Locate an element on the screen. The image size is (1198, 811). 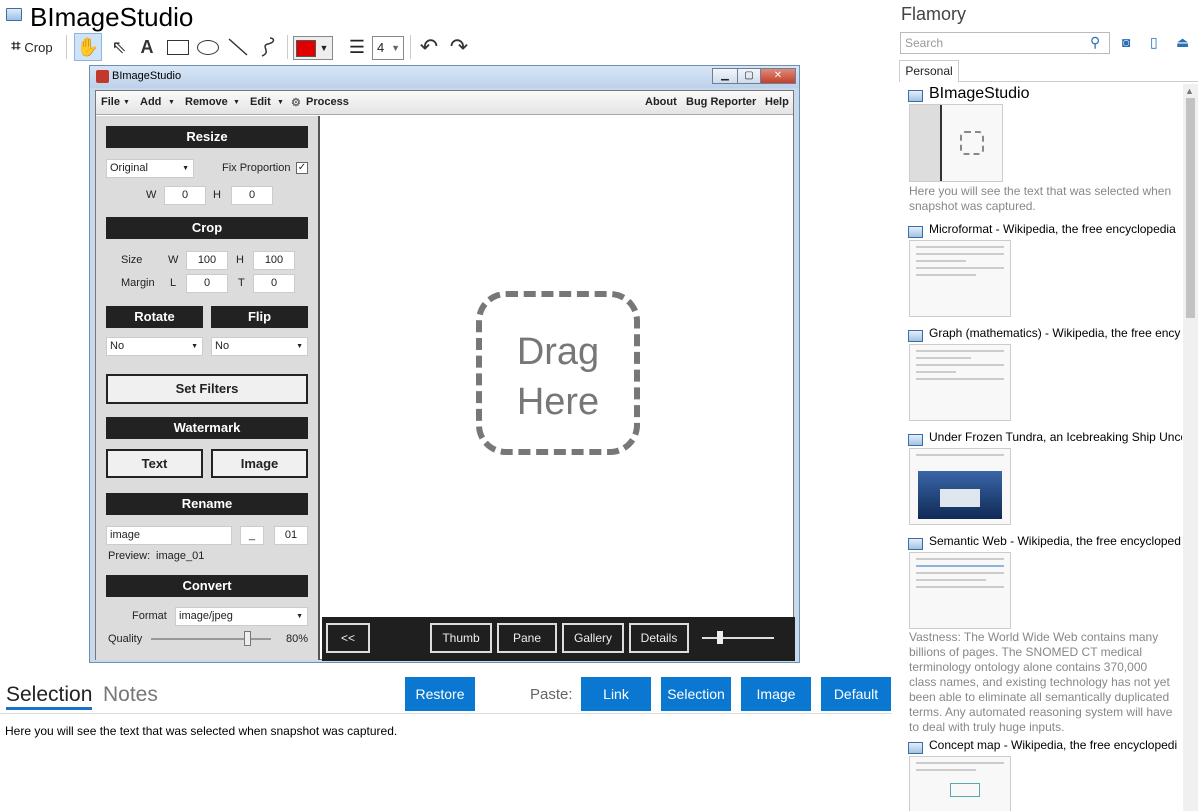
close-button: ✕ is located at coordinates (778, 76).